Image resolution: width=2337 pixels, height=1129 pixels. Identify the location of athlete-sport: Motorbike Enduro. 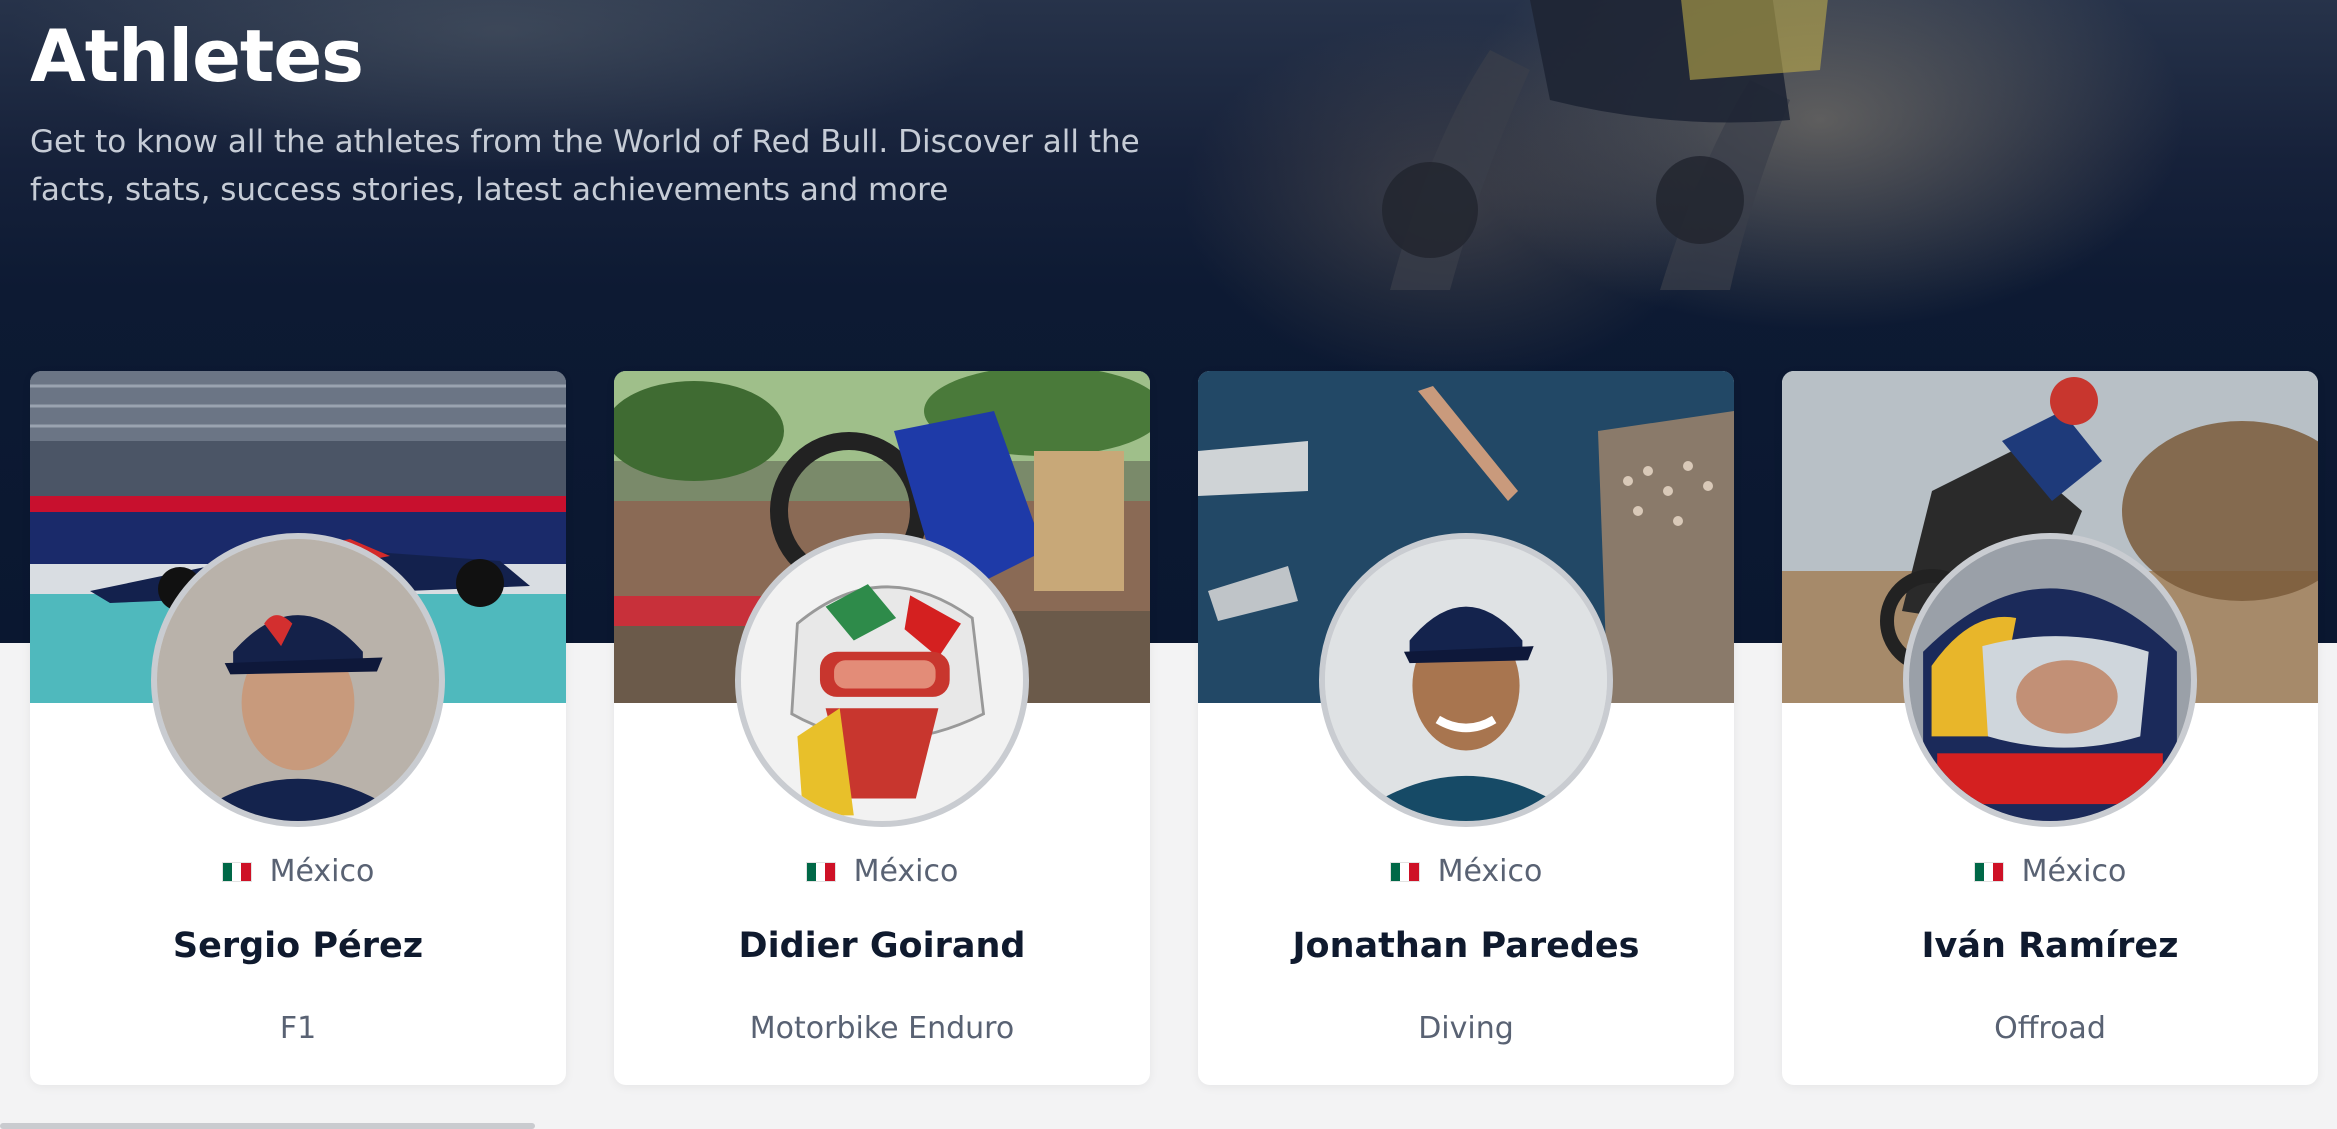
(882, 1028).